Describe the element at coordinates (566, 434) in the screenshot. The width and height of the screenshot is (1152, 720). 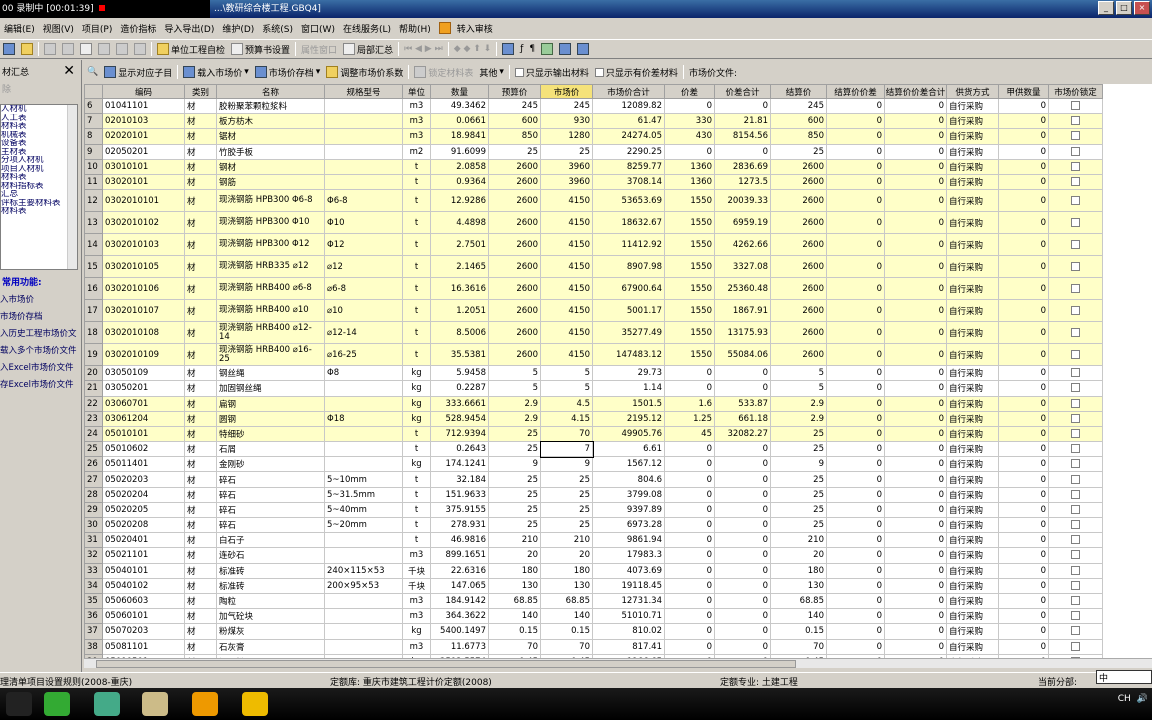
I see `table-cell: 70` at that location.